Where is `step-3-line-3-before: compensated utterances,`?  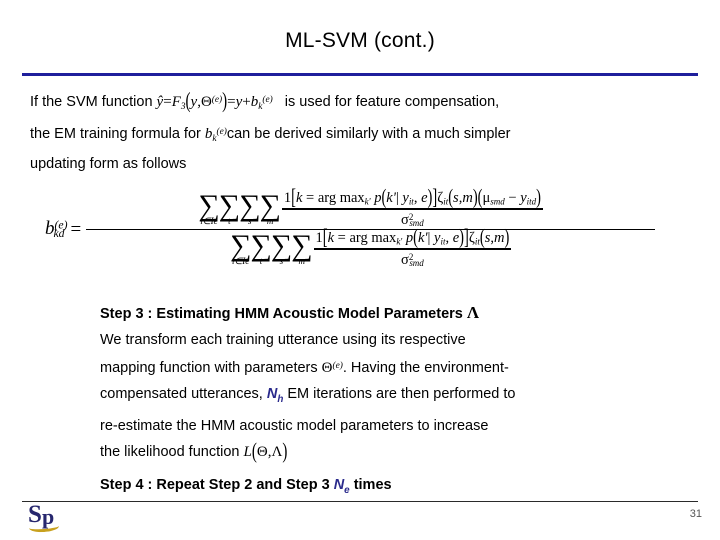 step-3-line-3-before: compensated utterances, is located at coordinates (181, 394).